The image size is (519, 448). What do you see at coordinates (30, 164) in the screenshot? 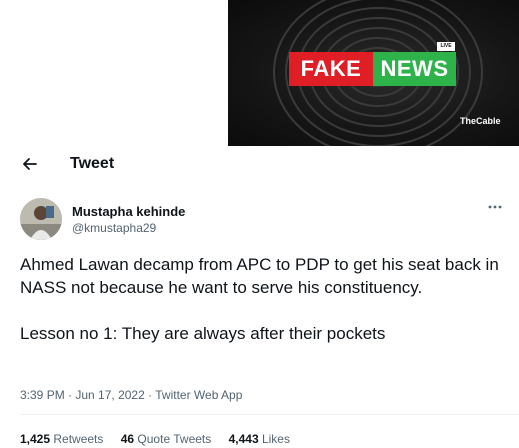
I see `arrow-left-icon` at bounding box center [30, 164].